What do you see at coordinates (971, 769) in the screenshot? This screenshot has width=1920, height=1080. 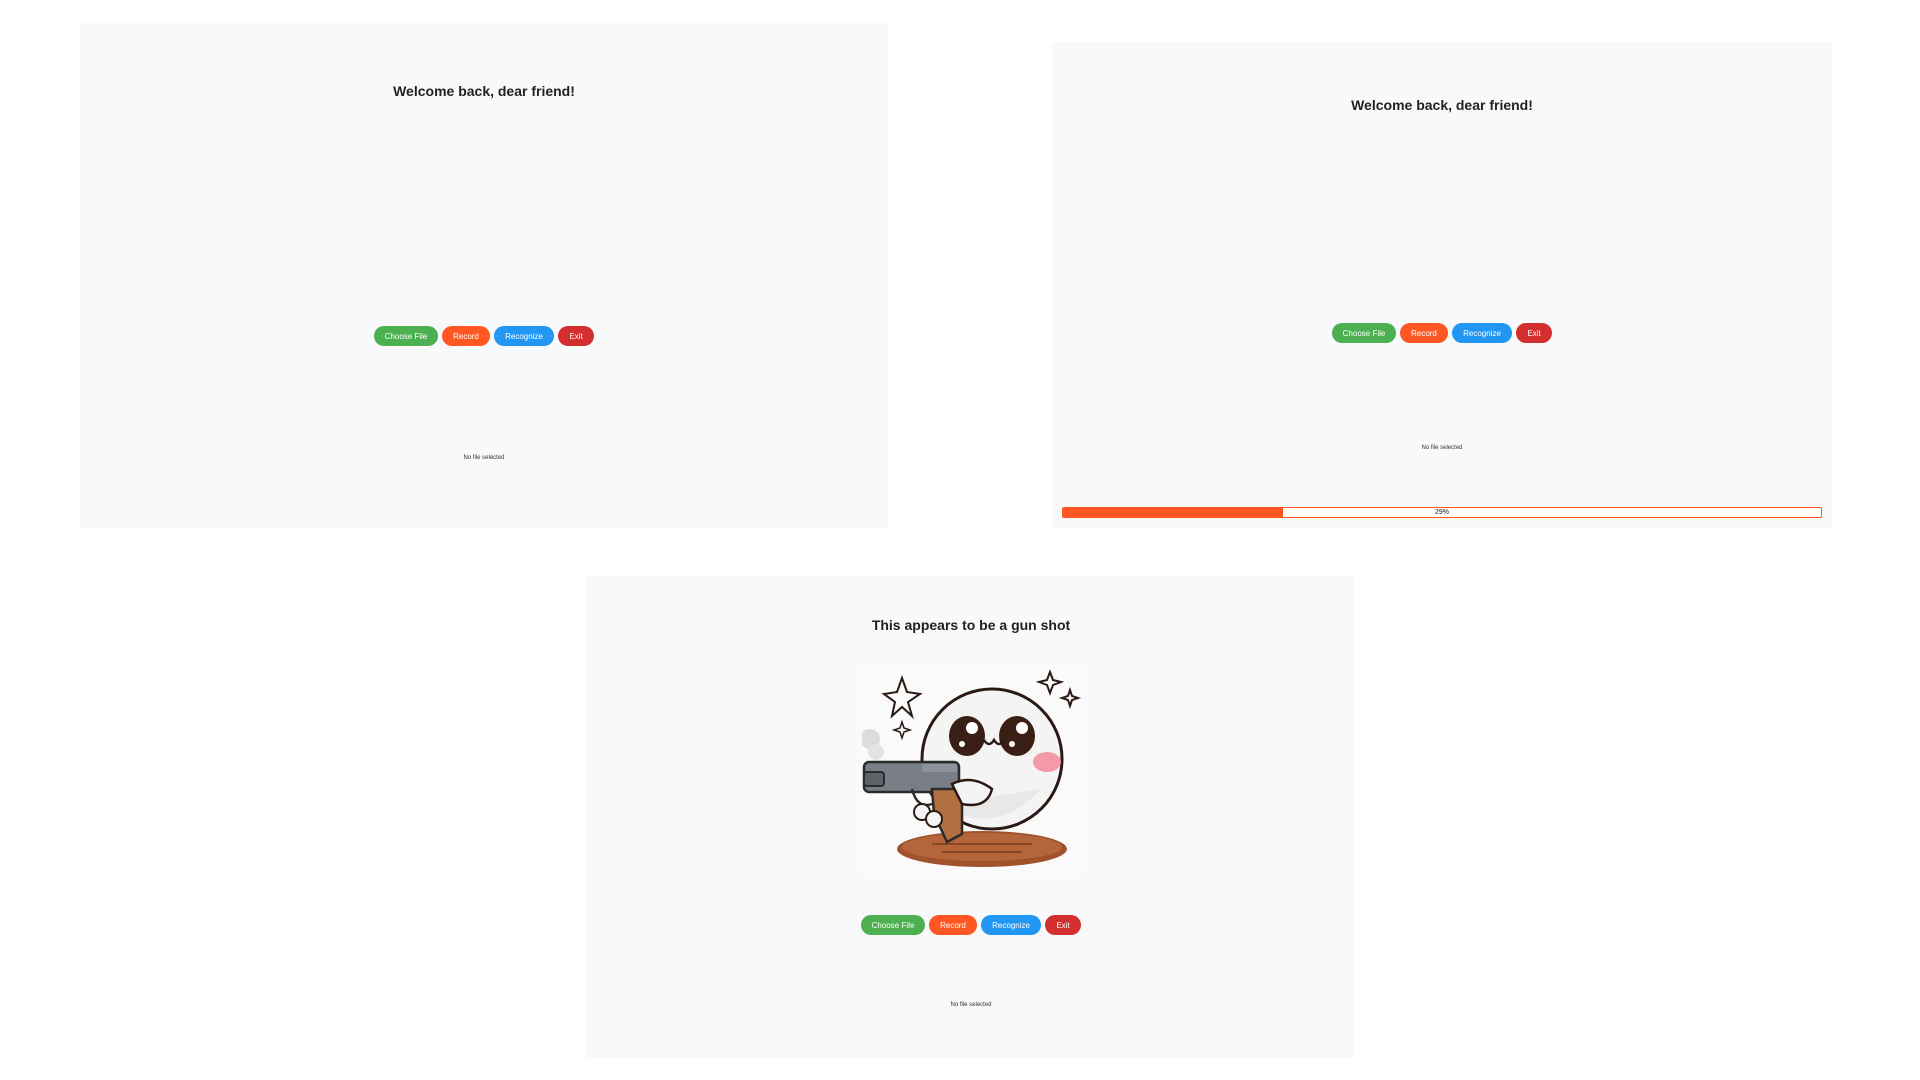 I see `cute-character-with-pistol-icon` at bounding box center [971, 769].